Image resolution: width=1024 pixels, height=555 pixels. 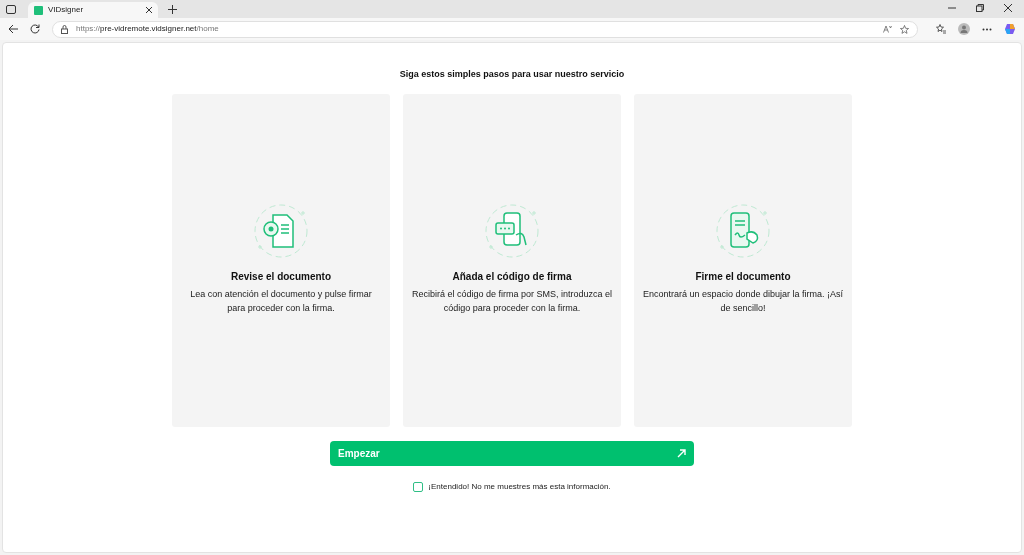 What do you see at coordinates (485, 29) in the screenshot?
I see `address-bar: https://pre-vidremote.vidsigner.net/home` at bounding box center [485, 29].